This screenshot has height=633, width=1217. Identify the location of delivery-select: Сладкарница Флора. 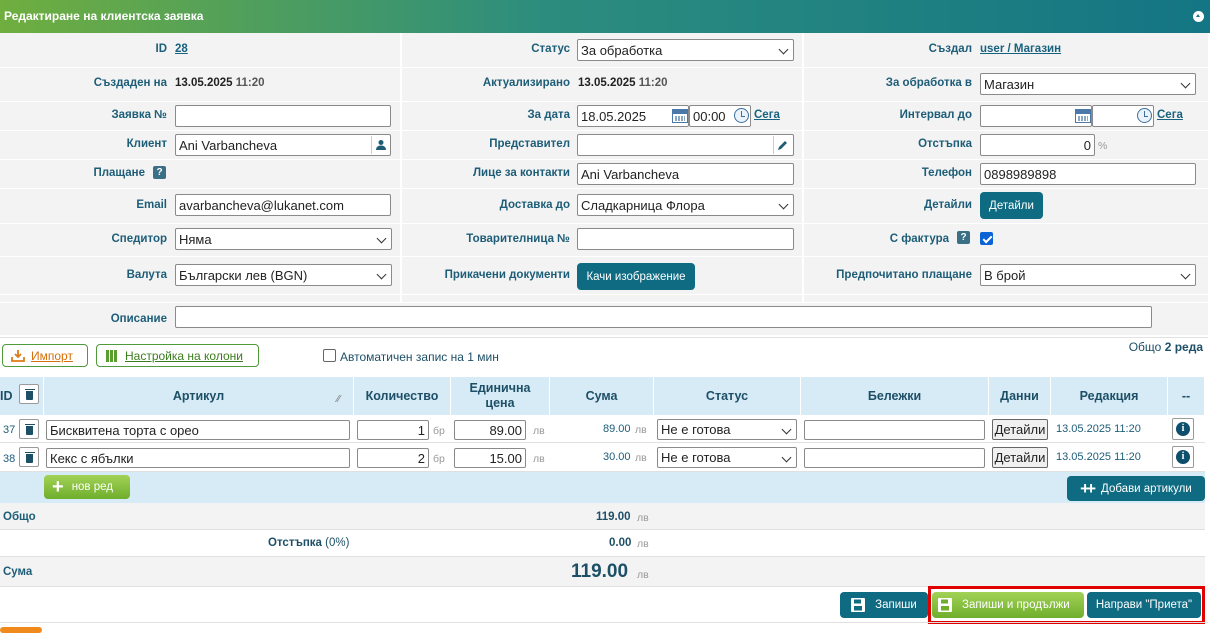
(685, 205).